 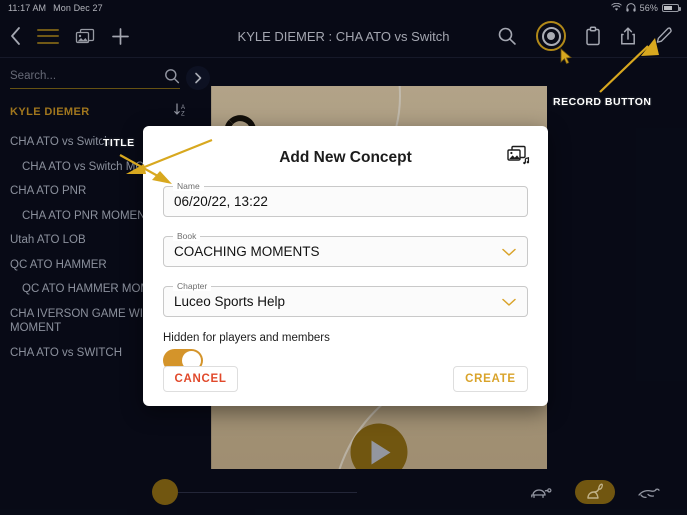 What do you see at coordinates (518, 157) in the screenshot?
I see `media-cards-icon` at bounding box center [518, 157].